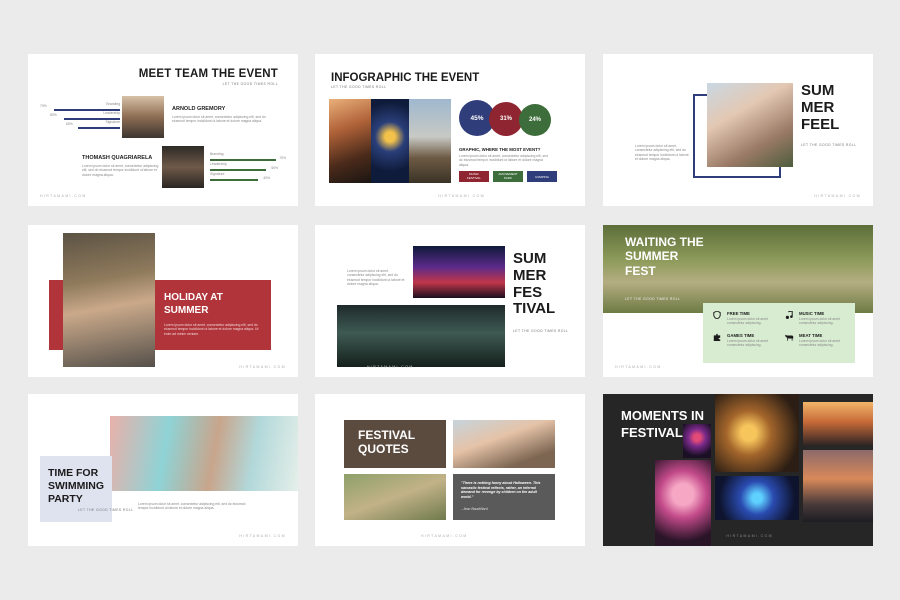 The image size is (900, 600). Describe the element at coordinates (820, 107) in the screenshot. I see `slide-title-text: SUM MER FEEL` at that location.